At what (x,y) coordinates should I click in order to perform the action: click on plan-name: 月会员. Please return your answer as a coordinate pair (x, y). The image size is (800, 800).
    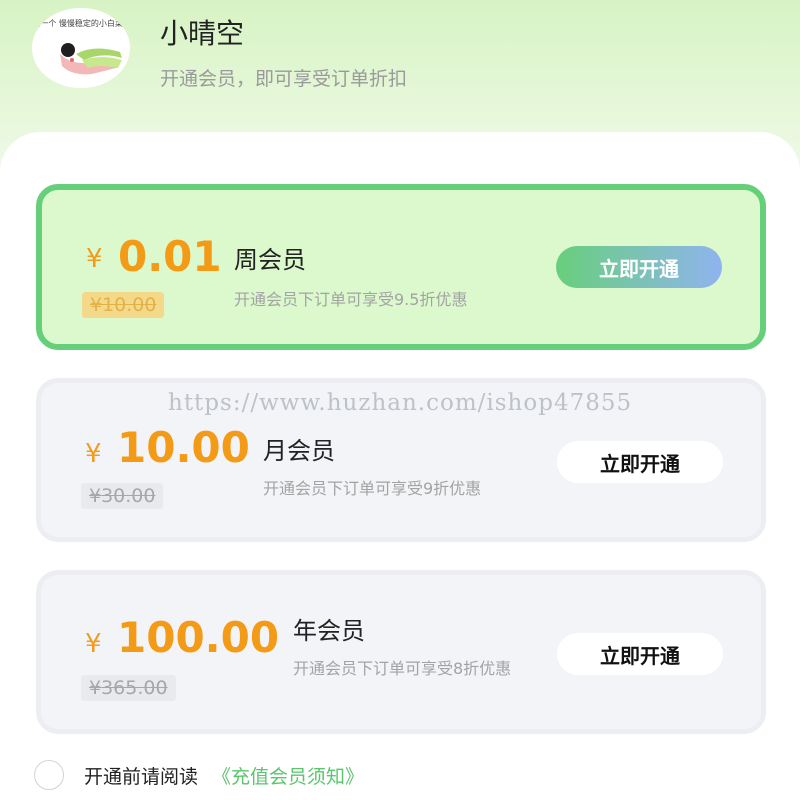
    Looking at the image, I should click on (299, 451).